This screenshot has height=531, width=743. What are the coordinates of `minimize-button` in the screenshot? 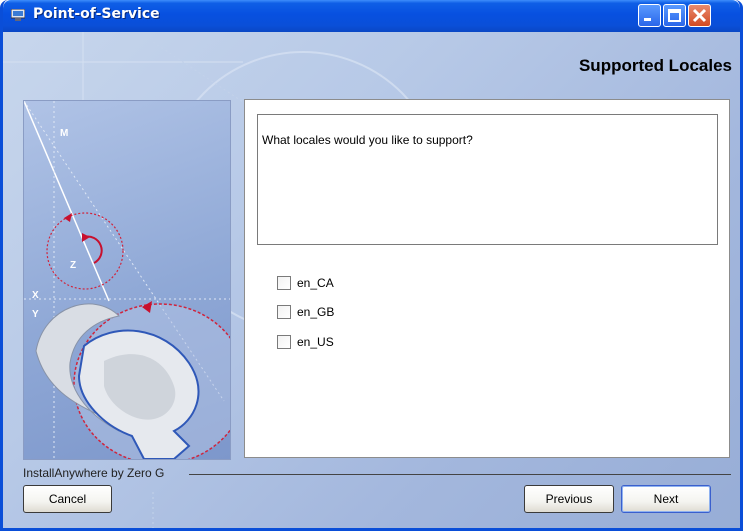 It's located at (649, 15).